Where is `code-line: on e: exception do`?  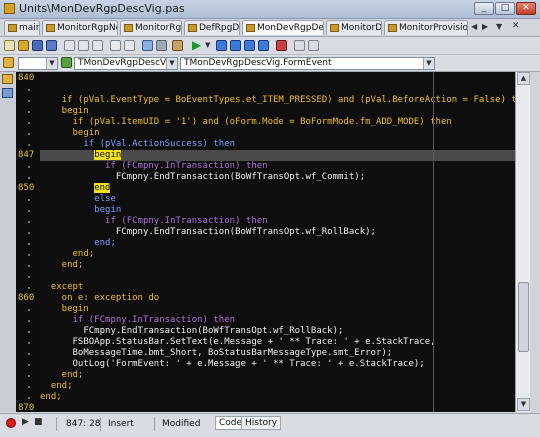
code-line: on e: exception do is located at coordinates (277, 298).